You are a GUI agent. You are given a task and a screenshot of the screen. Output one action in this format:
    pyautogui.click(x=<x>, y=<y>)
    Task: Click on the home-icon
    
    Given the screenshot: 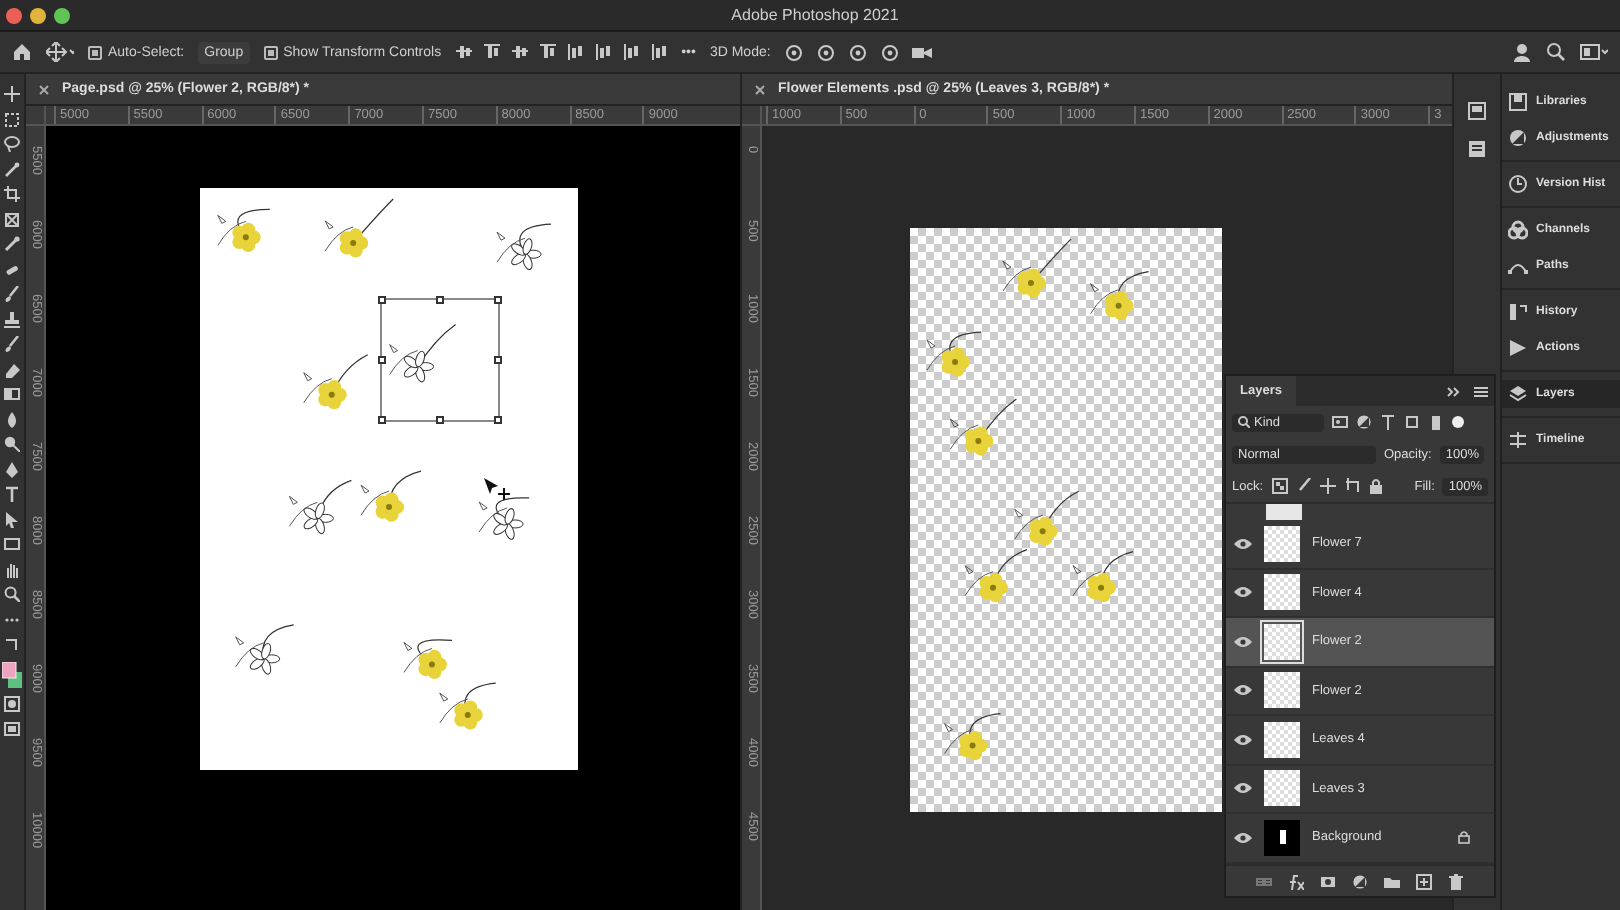 What is the action you would take?
    pyautogui.click(x=22, y=52)
    